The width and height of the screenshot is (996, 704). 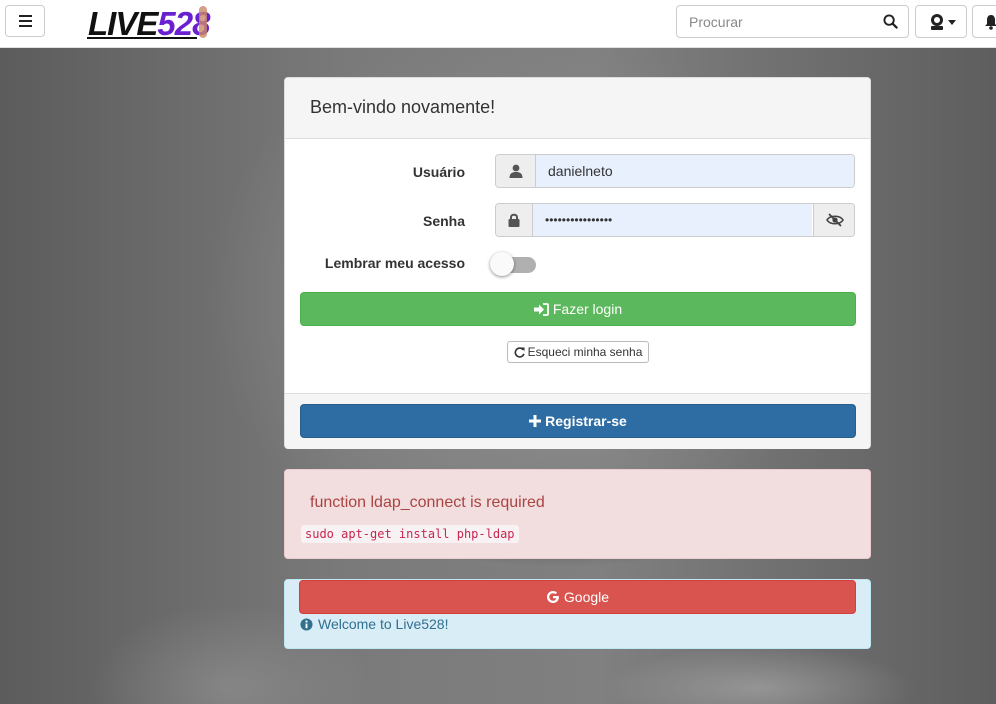 What do you see at coordinates (937, 22) in the screenshot?
I see `user-secret-icon` at bounding box center [937, 22].